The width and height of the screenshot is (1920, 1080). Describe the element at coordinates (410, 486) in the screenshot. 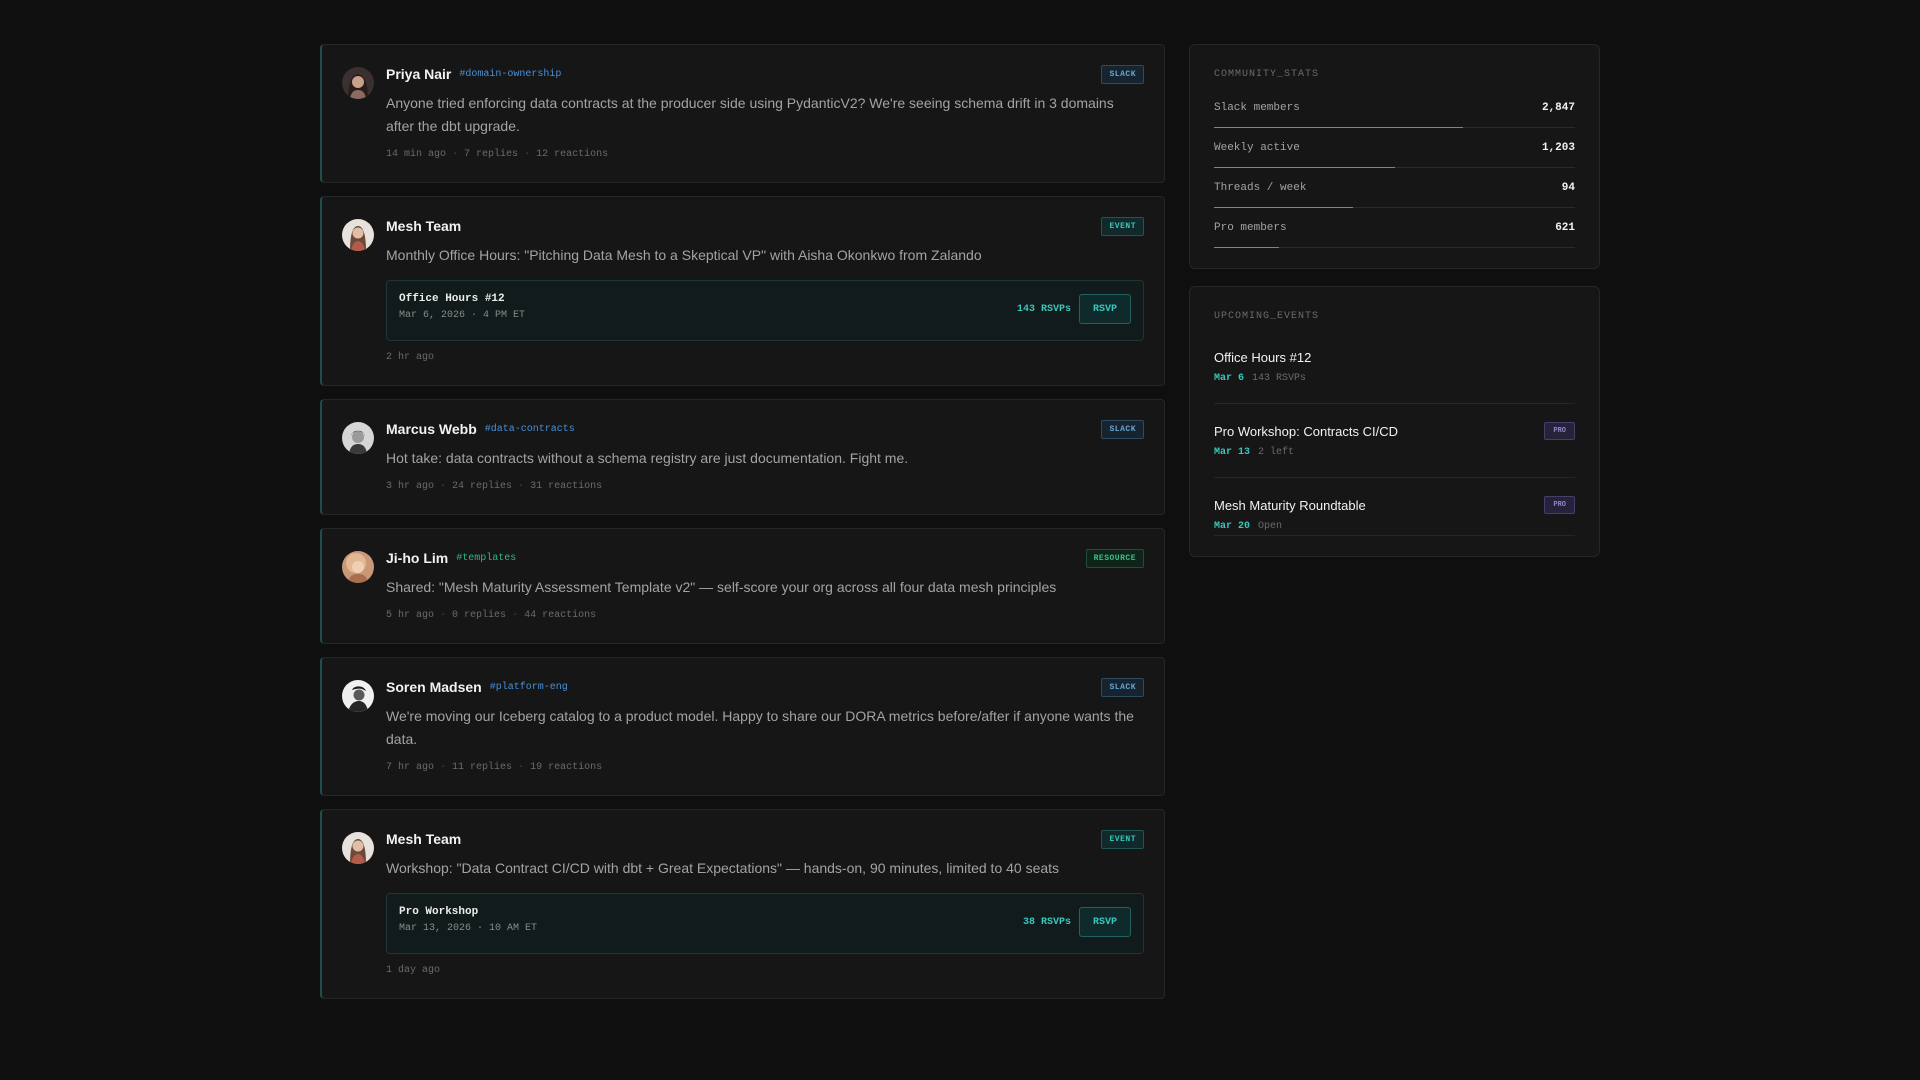

I see `post-time: 3 hr ago` at that location.